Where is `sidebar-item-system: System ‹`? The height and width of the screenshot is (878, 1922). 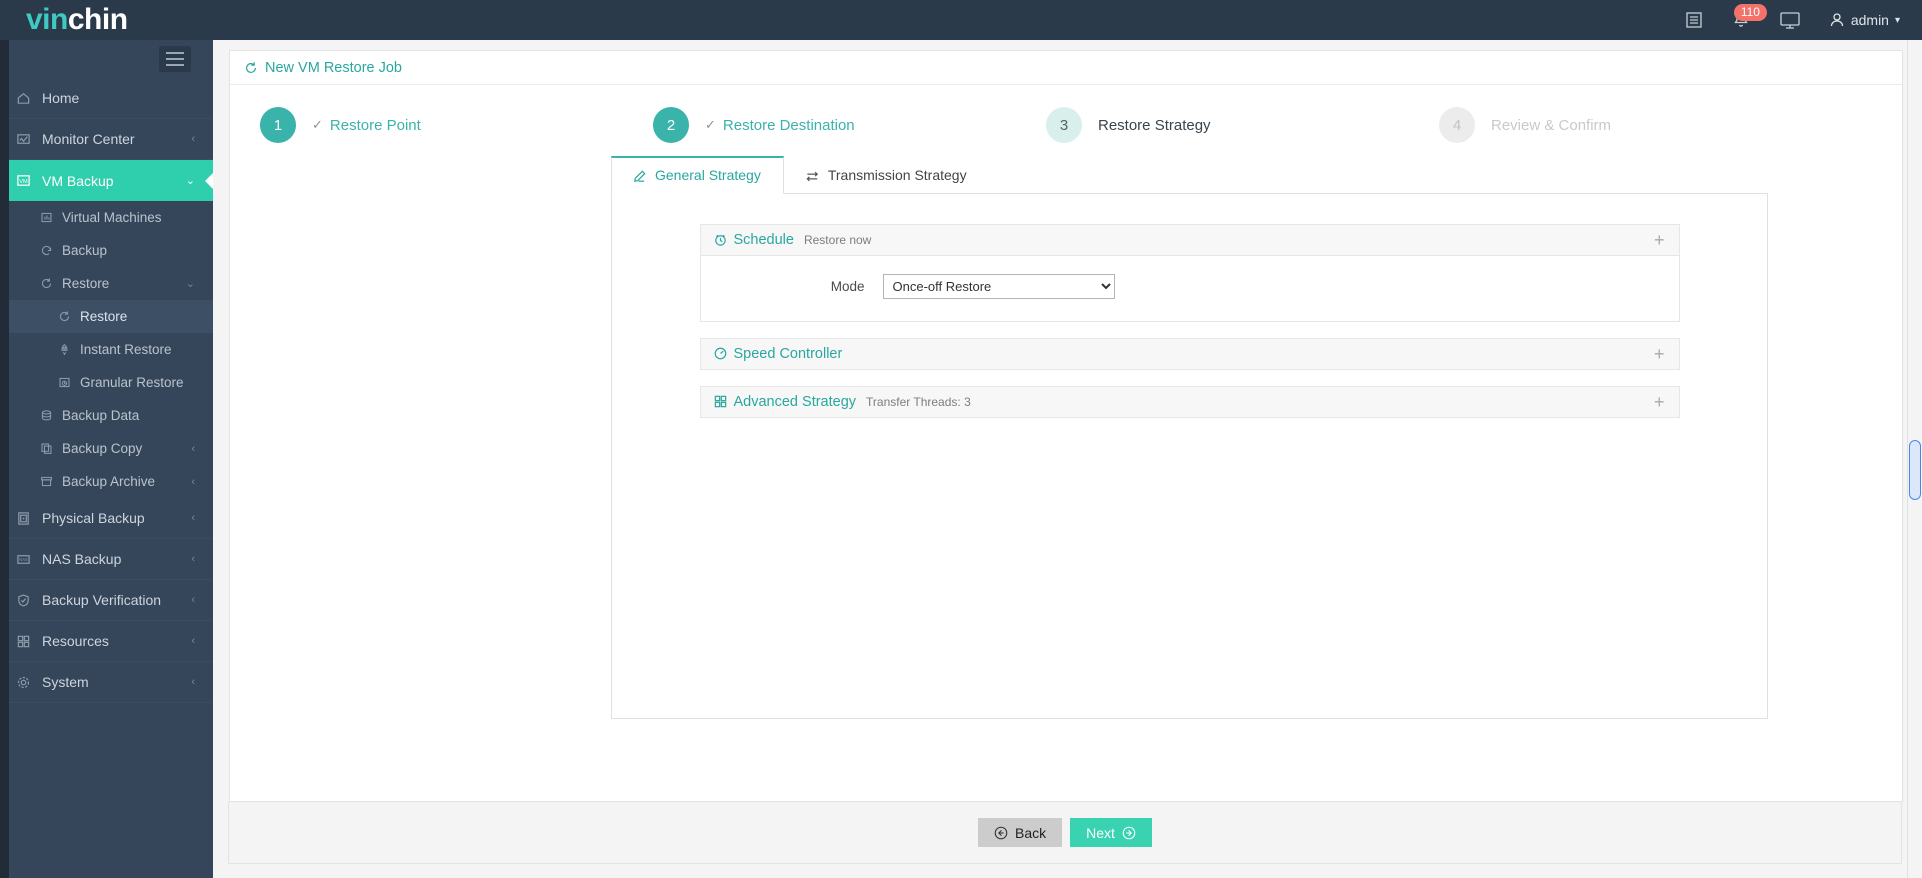 sidebar-item-system: System ‹ is located at coordinates (106, 682).